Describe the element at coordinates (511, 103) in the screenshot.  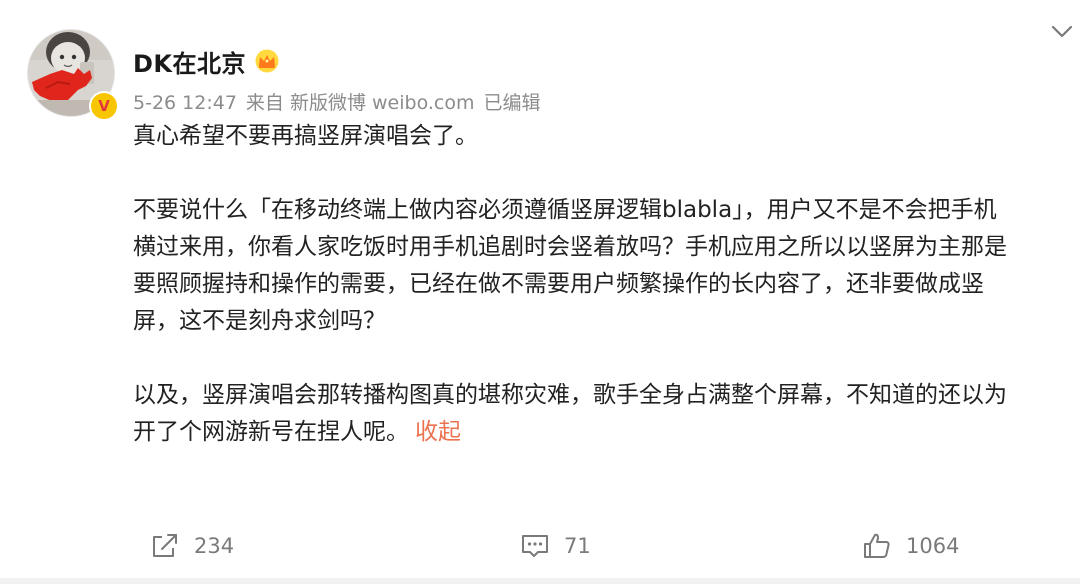
I see `edited-label: 已编辑` at that location.